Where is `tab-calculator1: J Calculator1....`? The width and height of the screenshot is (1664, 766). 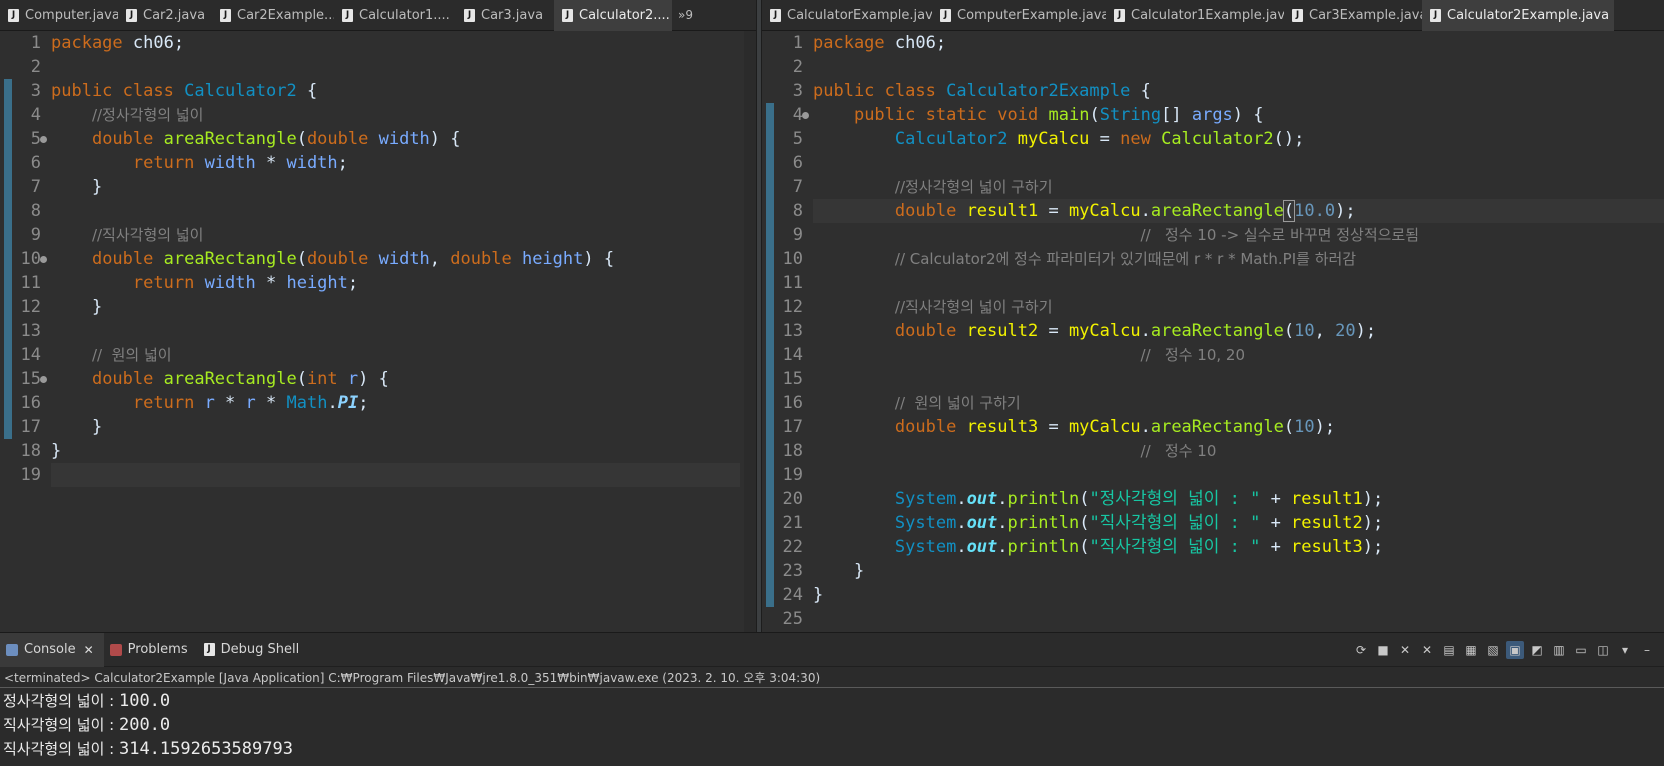
tab-calculator1: J Calculator1.... is located at coordinates (395, 15).